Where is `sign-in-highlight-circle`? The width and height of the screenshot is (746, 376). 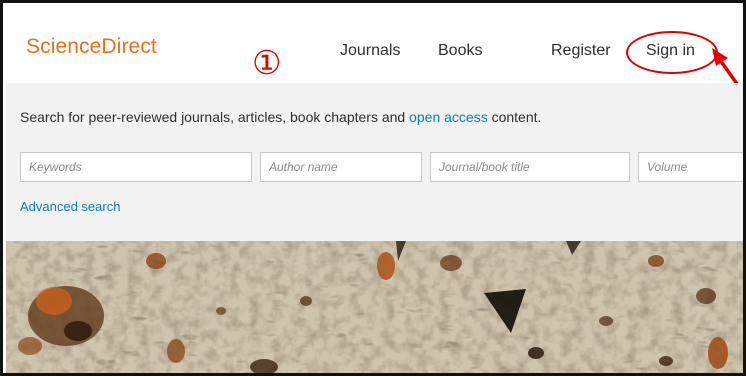
sign-in-highlight-circle is located at coordinates (672, 52).